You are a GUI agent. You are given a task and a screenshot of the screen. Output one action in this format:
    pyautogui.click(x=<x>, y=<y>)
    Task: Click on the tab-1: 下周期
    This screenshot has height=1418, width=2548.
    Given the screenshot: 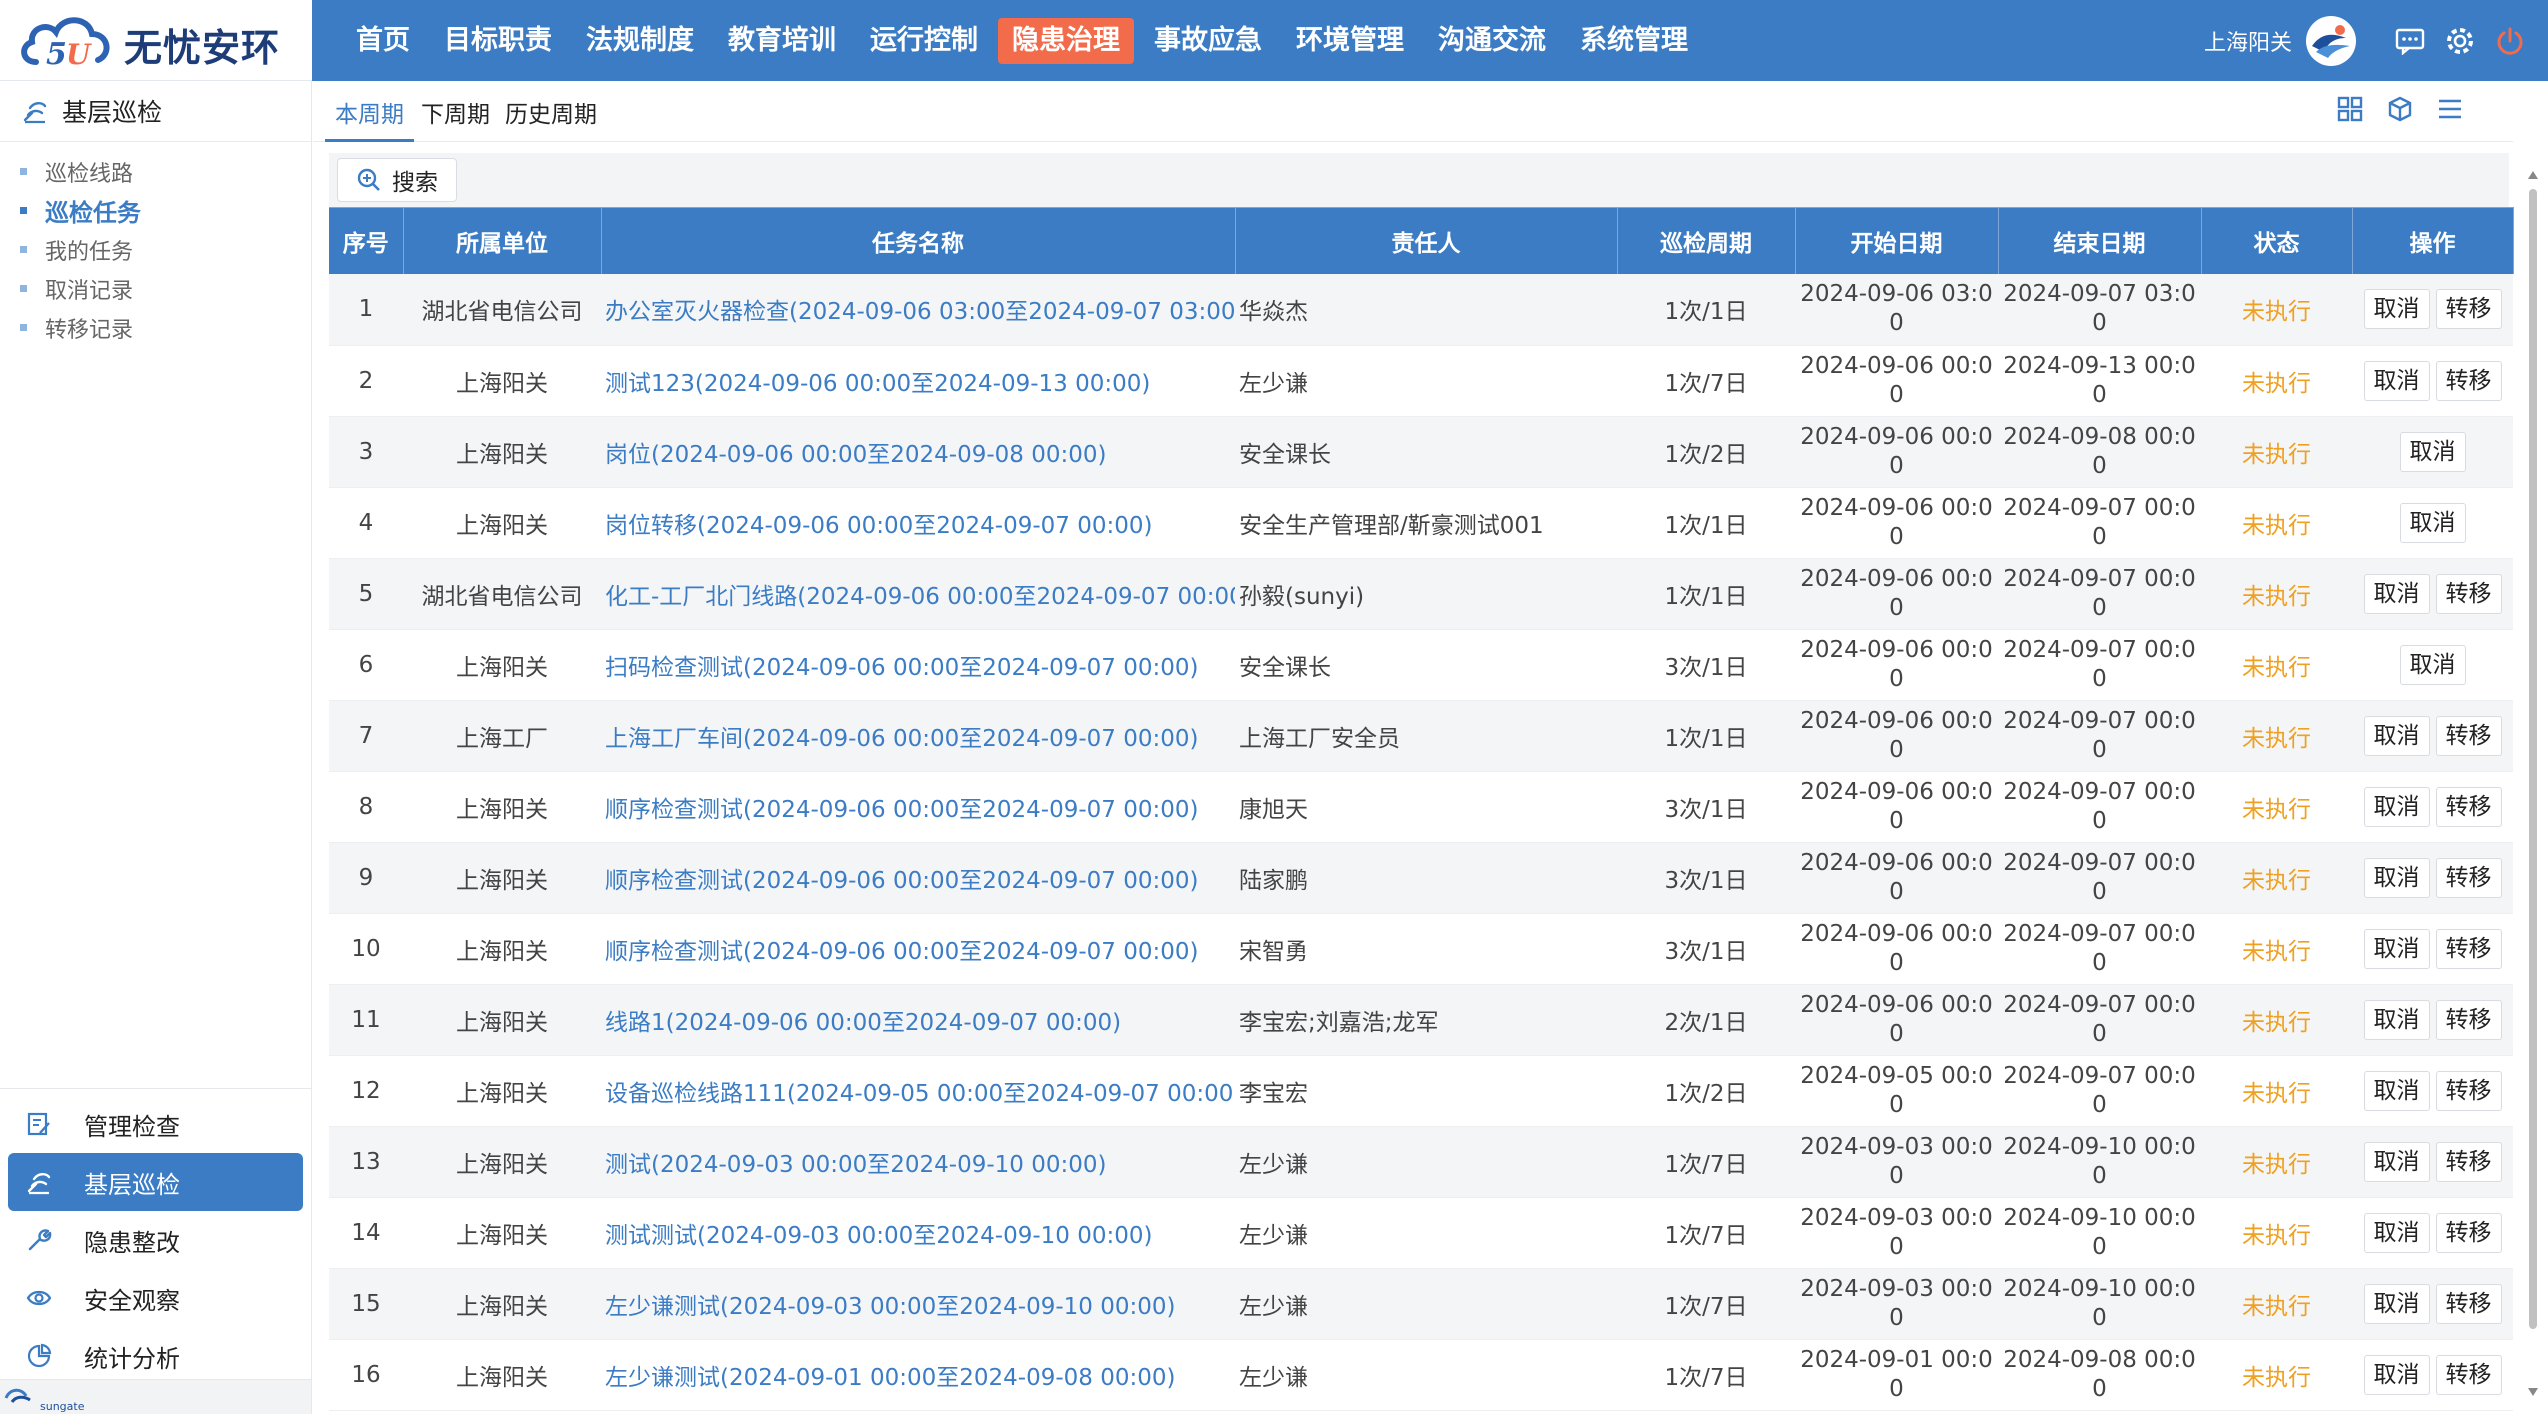 What is the action you would take?
    pyautogui.click(x=455, y=117)
    